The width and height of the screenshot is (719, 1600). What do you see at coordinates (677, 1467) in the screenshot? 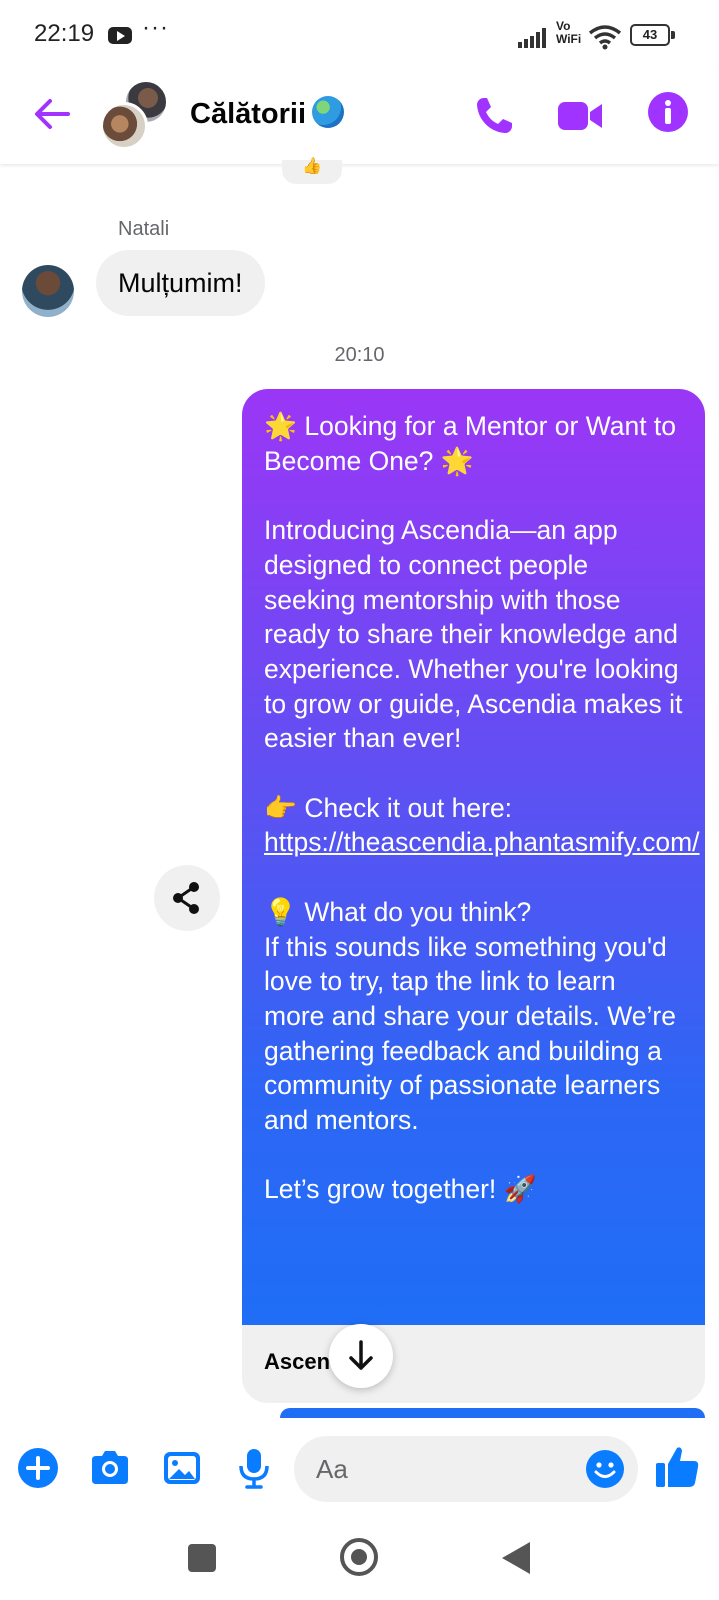
I see `thumbs-up-icon` at bounding box center [677, 1467].